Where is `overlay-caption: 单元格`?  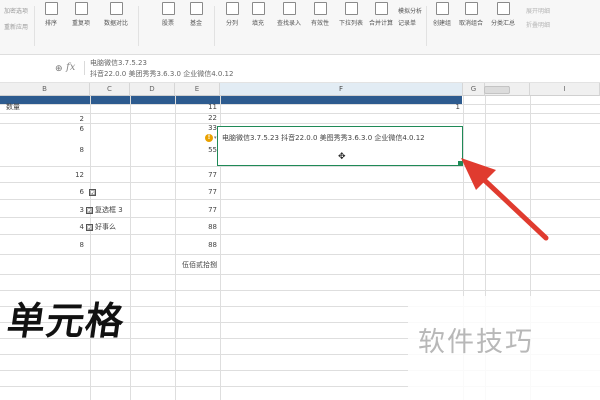 overlay-caption: 单元格 is located at coordinates (66, 321).